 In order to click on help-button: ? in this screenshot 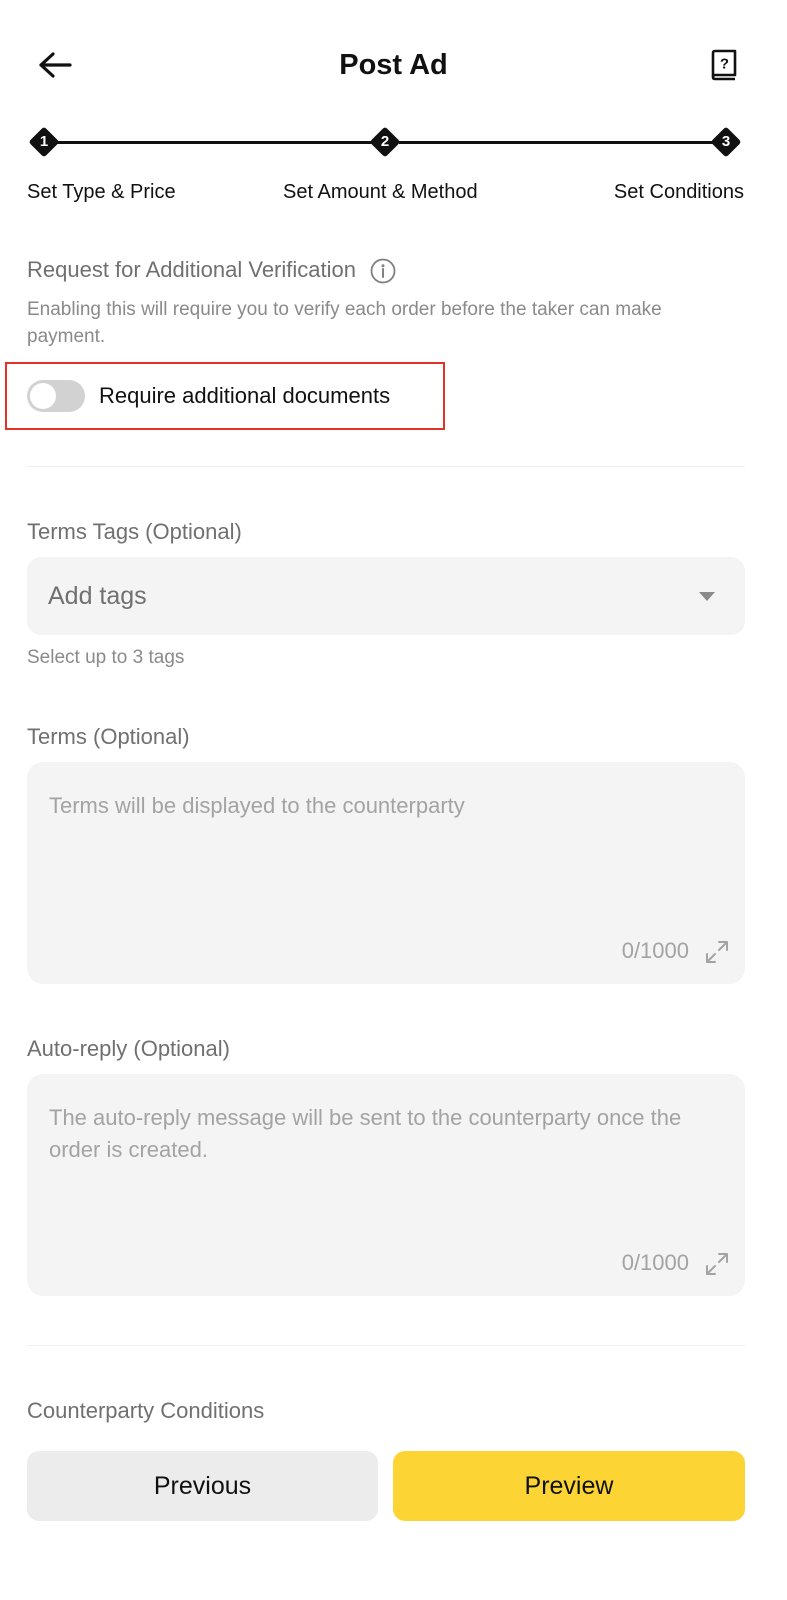, I will do `click(724, 65)`.